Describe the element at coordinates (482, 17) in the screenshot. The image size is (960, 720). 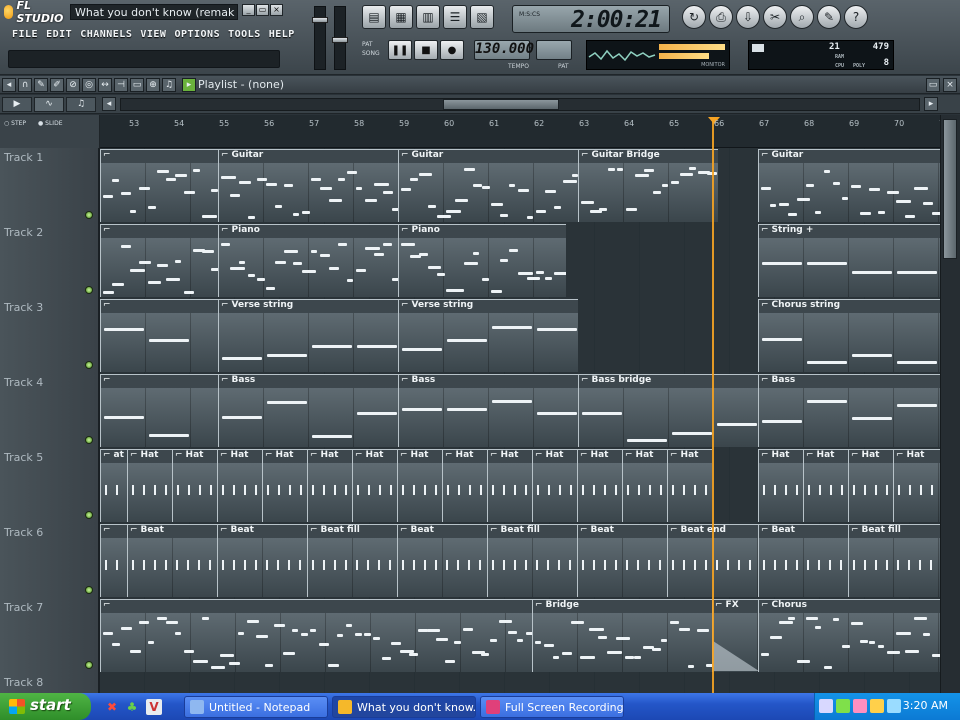
I see `mixer-icon: ▧` at that location.